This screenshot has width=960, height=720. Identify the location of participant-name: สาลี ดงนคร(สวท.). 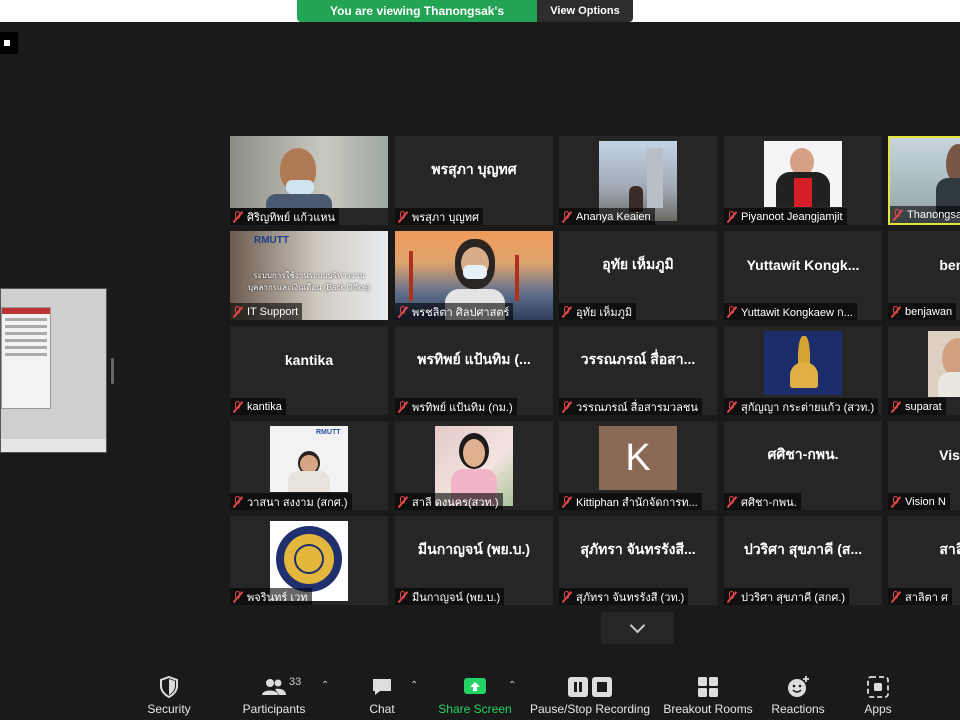
(455, 502).